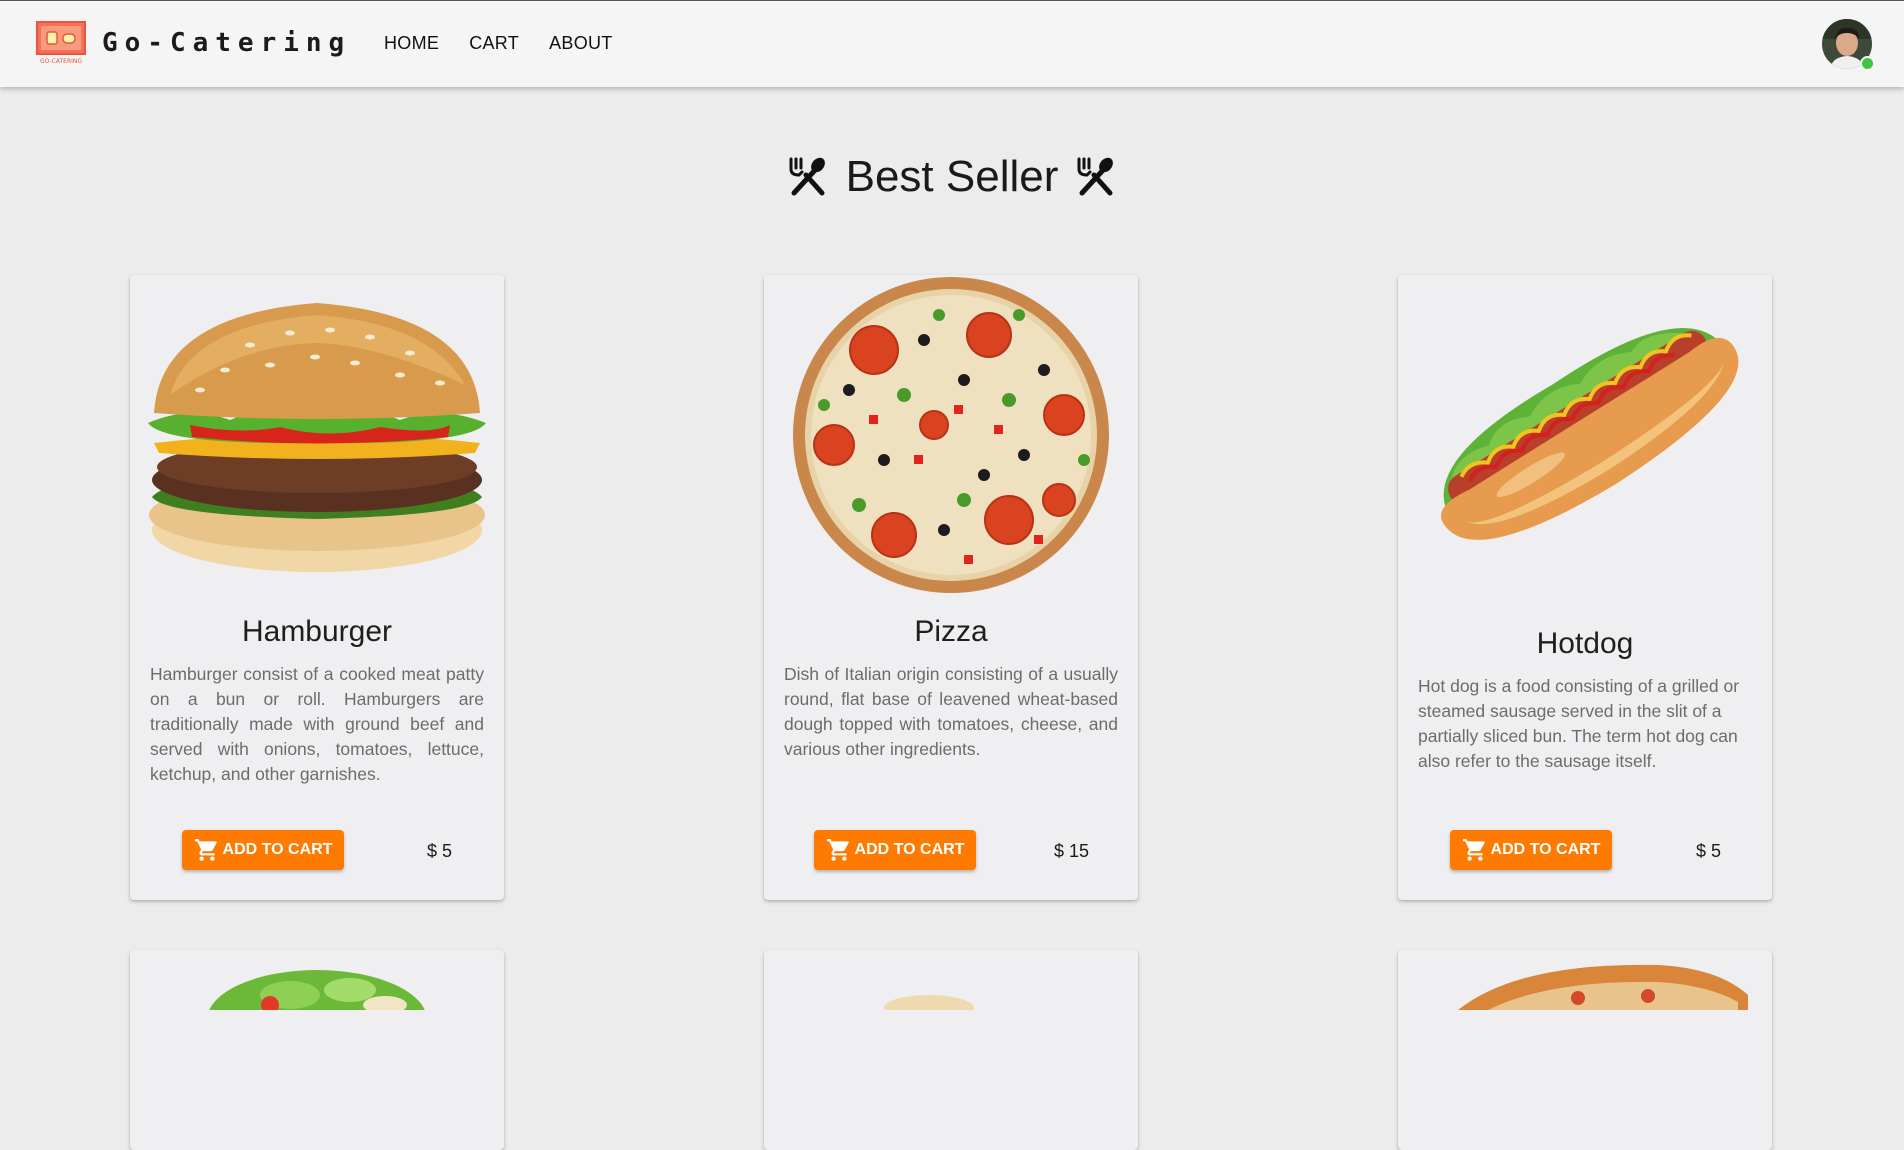 The height and width of the screenshot is (1150, 1904). I want to click on main-nav: HOME CART ABOUT, so click(498, 43).